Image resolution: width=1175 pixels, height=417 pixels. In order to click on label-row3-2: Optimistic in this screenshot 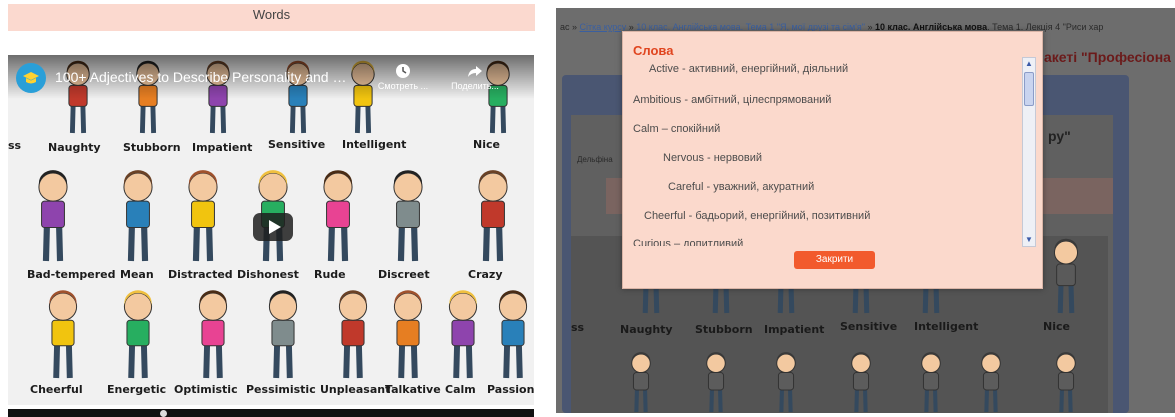, I will do `click(206, 389)`.